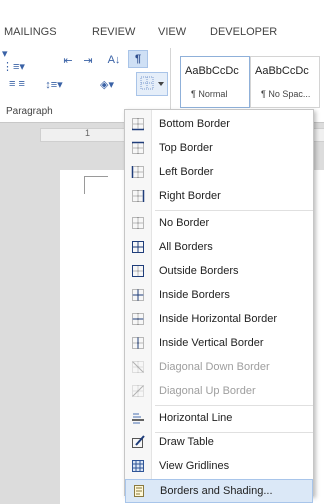 The image size is (324, 504). What do you see at coordinates (138, 343) in the screenshot?
I see `inside-vertical-border-icon` at bounding box center [138, 343].